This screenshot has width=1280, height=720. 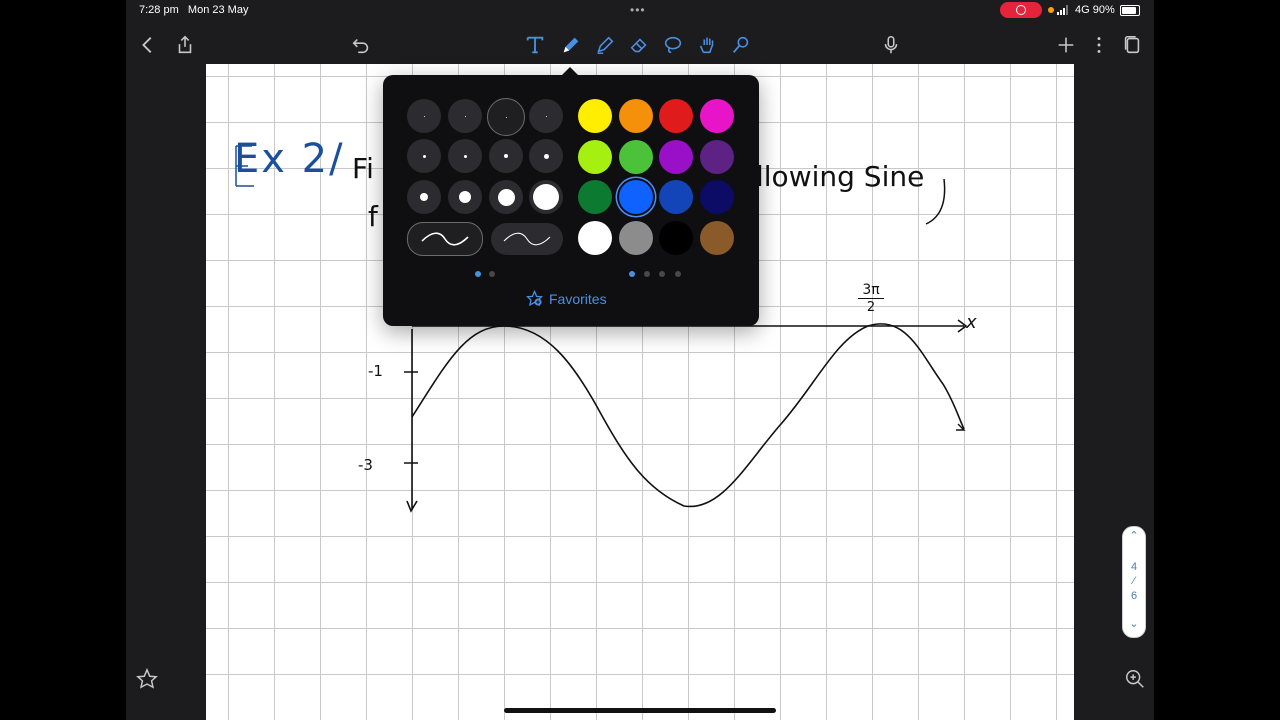 What do you see at coordinates (375, 371) in the screenshot?
I see `y-tick-label-1: -1` at bounding box center [375, 371].